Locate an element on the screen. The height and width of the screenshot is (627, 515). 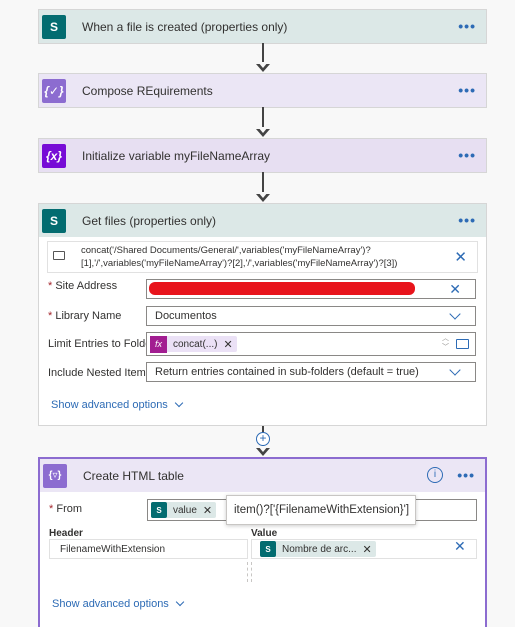
library-name-dropdown: Documentos is located at coordinates (311, 316).